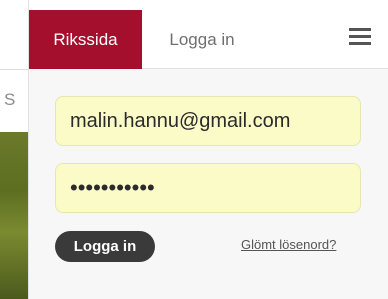 The width and height of the screenshot is (388, 299). Describe the element at coordinates (202, 39) in the screenshot. I see `tab-logga-in: Logga in` at that location.